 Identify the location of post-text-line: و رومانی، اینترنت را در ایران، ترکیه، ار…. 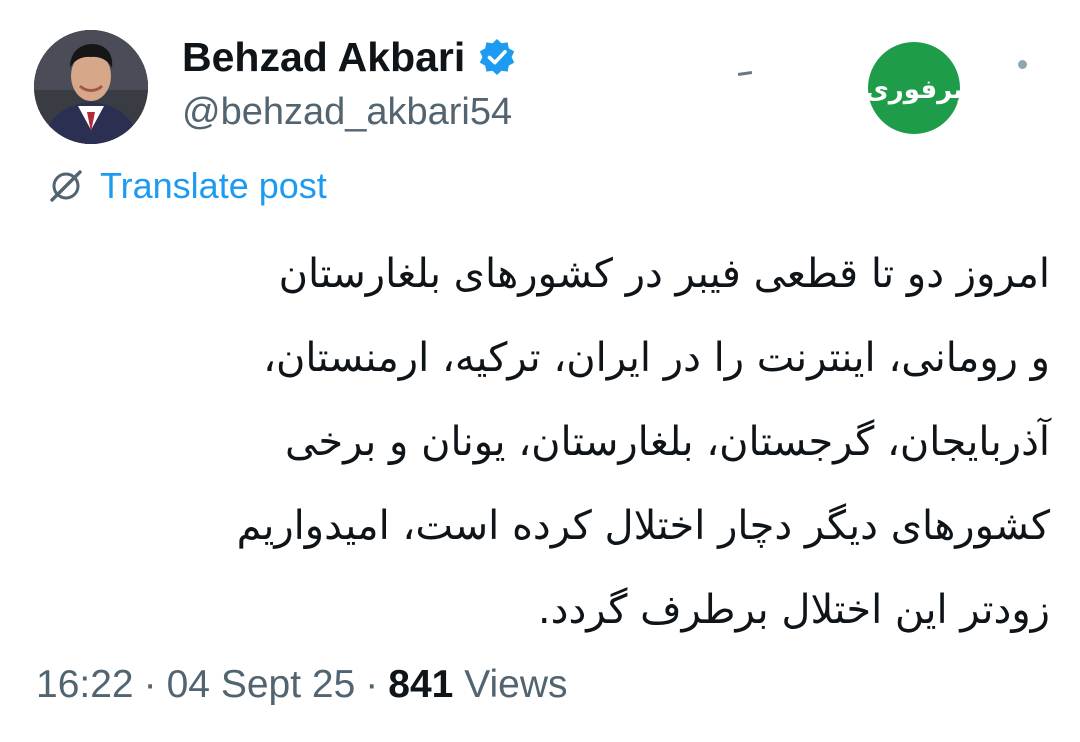
(656, 358).